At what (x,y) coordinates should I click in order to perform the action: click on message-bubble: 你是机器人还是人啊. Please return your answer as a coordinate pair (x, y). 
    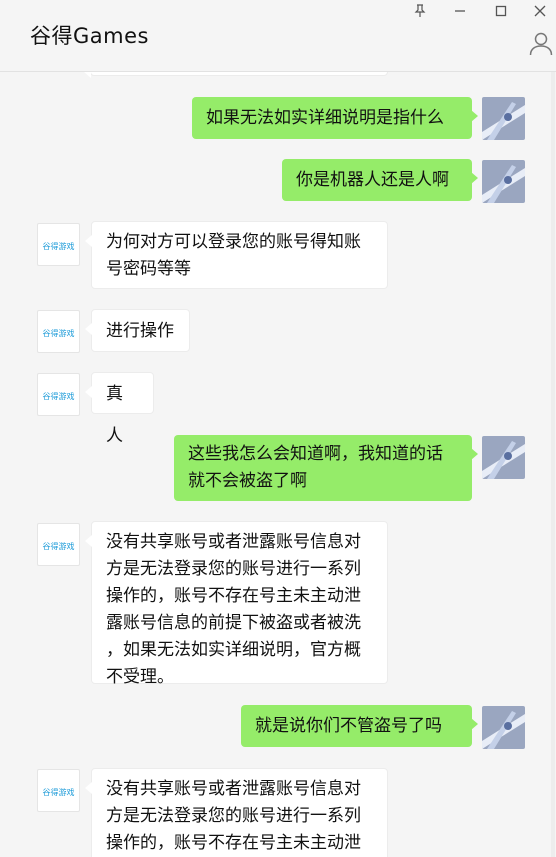
    Looking at the image, I should click on (380, 180).